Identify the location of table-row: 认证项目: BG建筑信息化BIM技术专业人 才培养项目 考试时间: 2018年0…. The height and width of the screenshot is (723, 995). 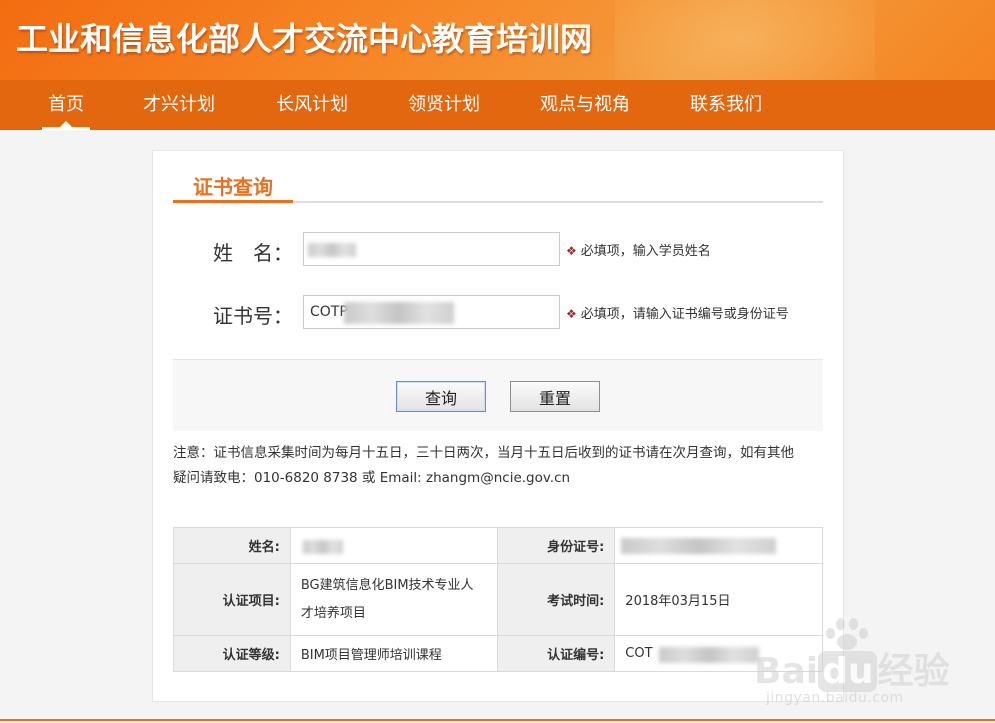
(498, 599).